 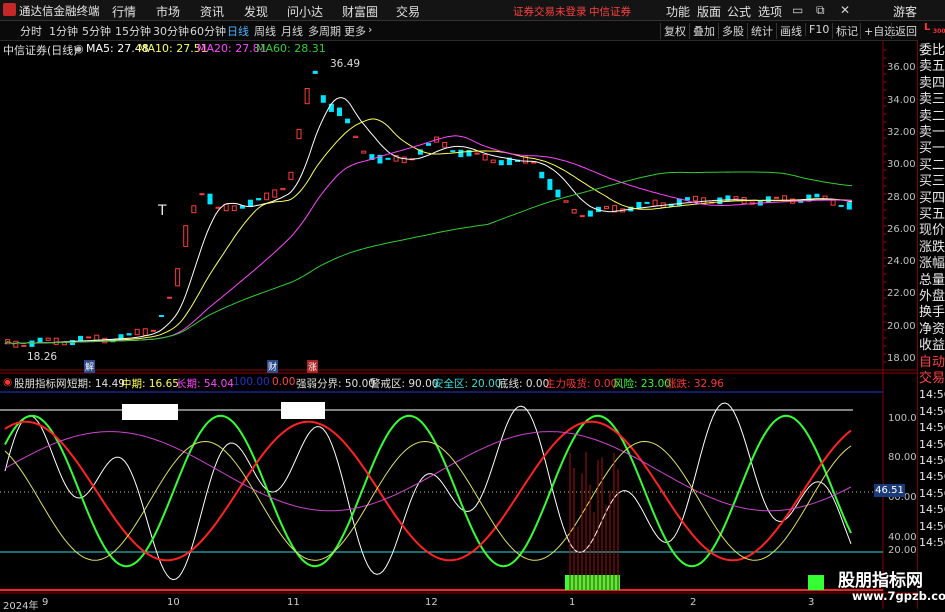 What do you see at coordinates (408, 11) in the screenshot?
I see `menu-jiaoyi: 交易` at bounding box center [408, 11].